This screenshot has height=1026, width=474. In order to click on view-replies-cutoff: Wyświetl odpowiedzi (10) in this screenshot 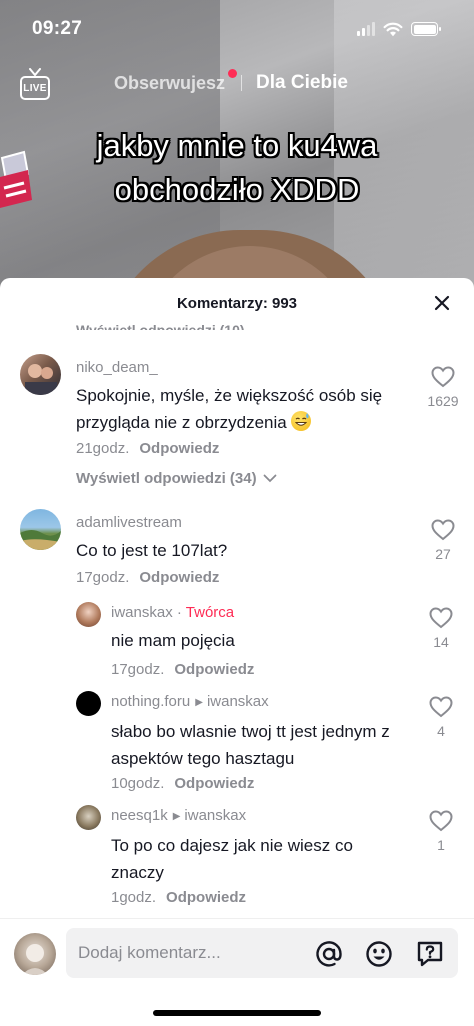, I will do `click(160, 324)`.